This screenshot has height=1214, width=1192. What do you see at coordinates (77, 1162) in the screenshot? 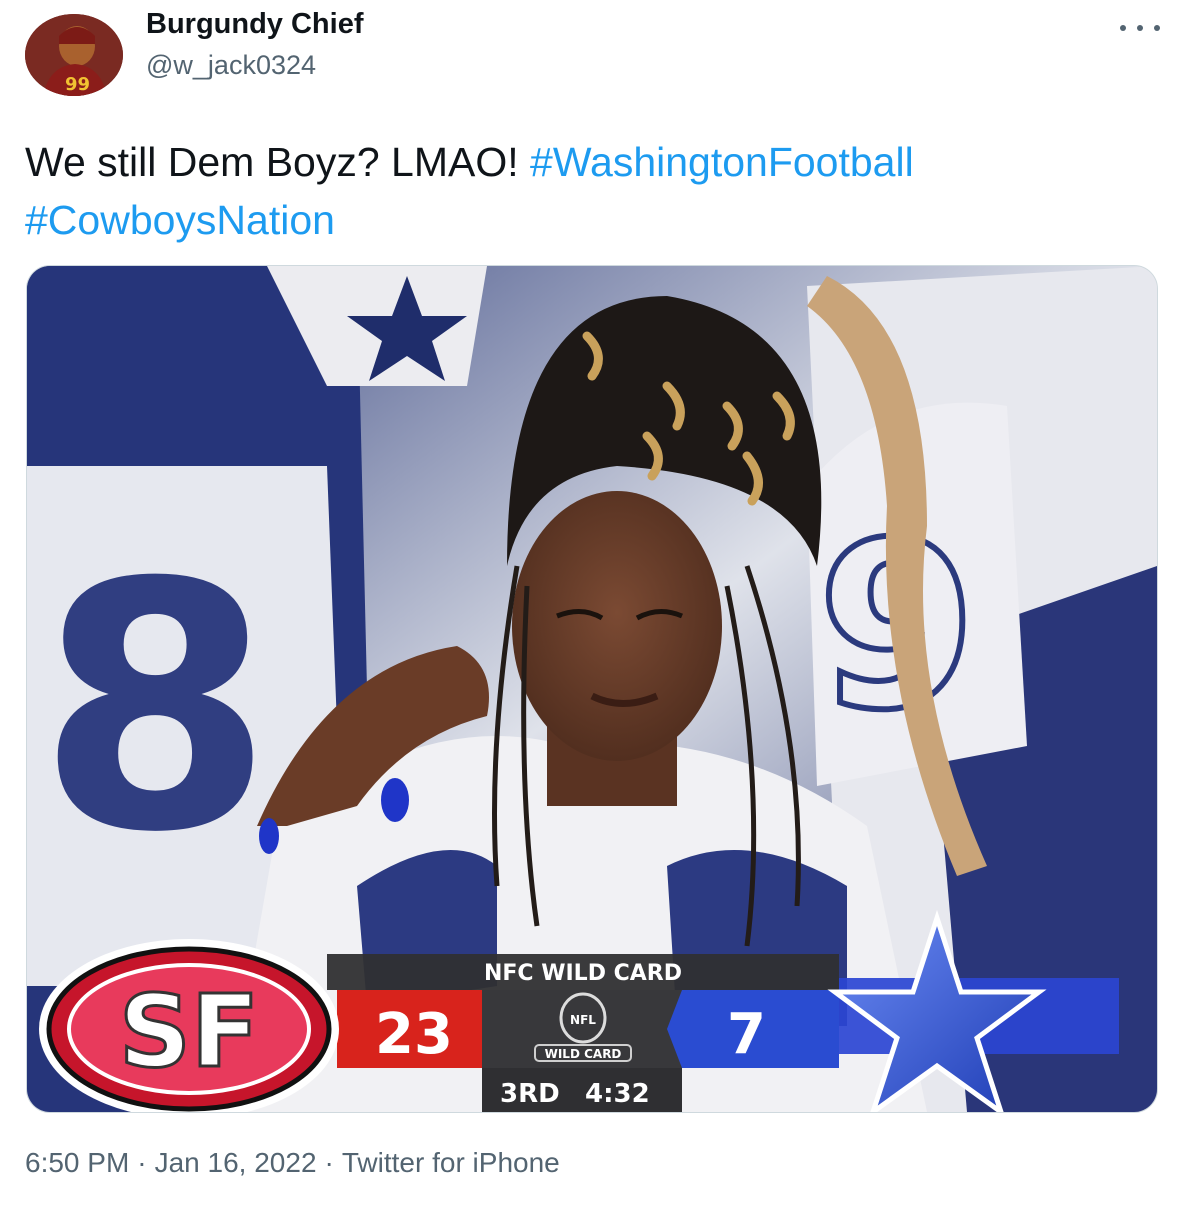
I see `tweet-time: 6:50 PM` at bounding box center [77, 1162].